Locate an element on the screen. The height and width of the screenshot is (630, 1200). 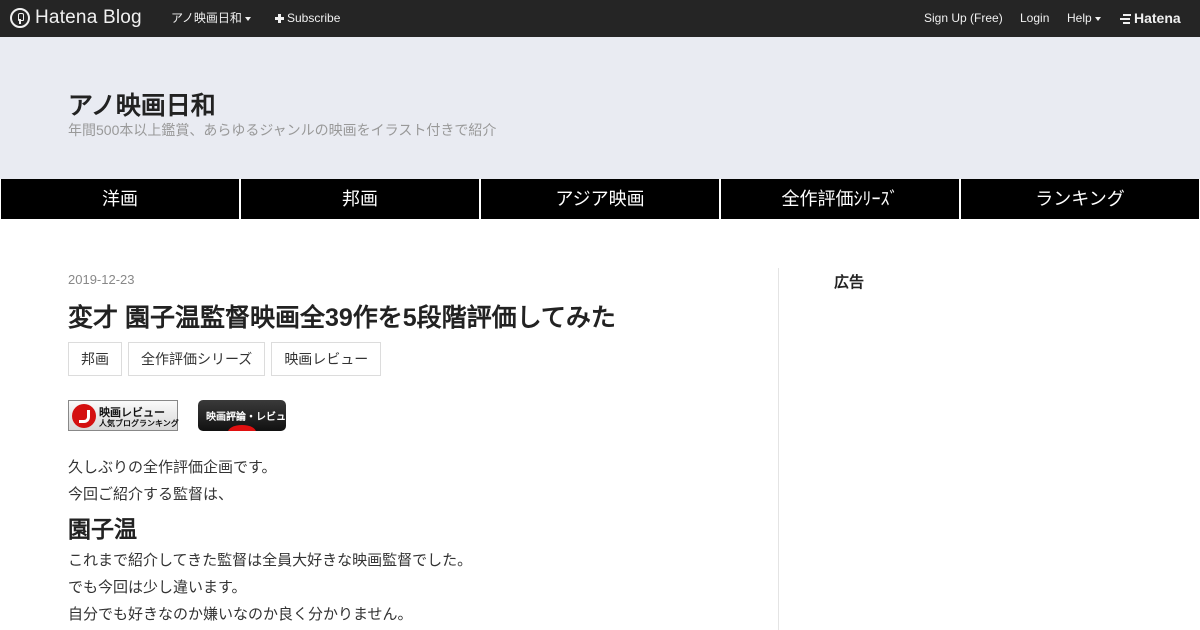
category-nav: 洋画 邦画 アジア映画 全作評価ｼﾘｰｽﾞ ランキング is located at coordinates (600, 199).